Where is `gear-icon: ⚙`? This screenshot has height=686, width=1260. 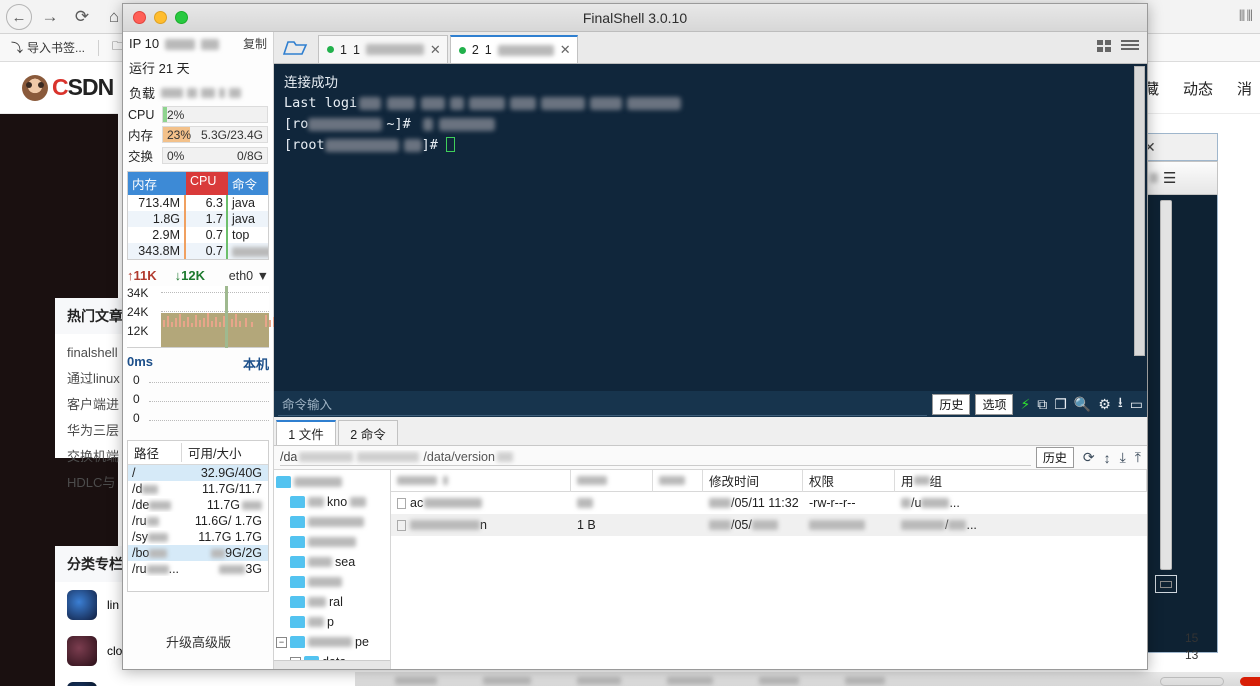
gear-icon: ⚙ is located at coordinates (1104, 404).